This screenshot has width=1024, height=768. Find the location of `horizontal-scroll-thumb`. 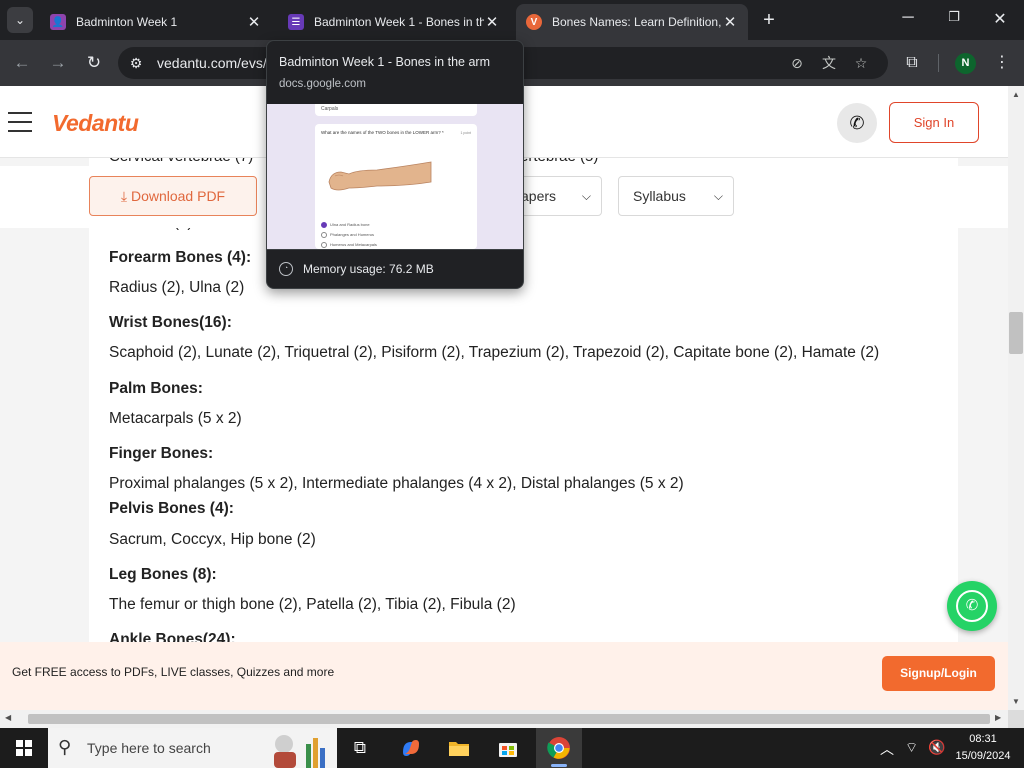

horizontal-scroll-thumb is located at coordinates (509, 719).